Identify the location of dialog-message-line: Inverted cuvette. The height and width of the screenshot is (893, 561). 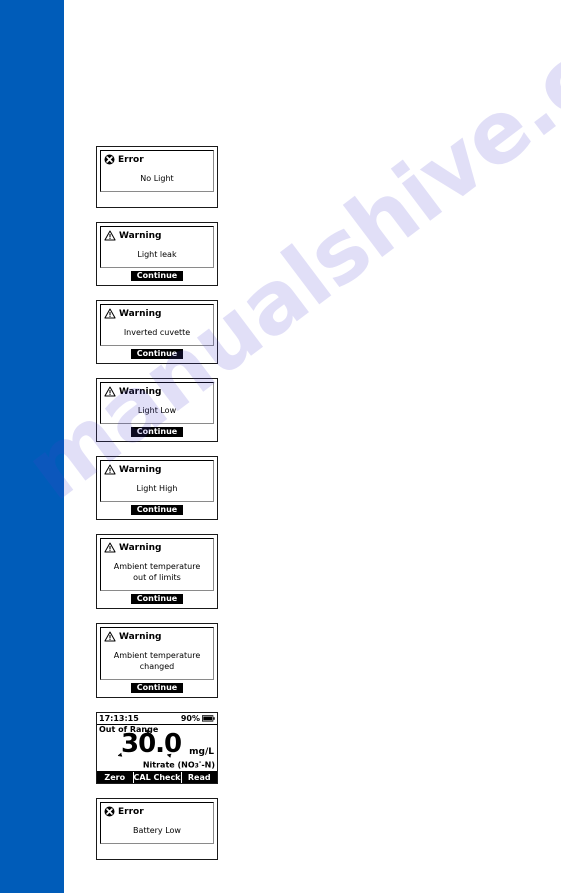
(157, 332).